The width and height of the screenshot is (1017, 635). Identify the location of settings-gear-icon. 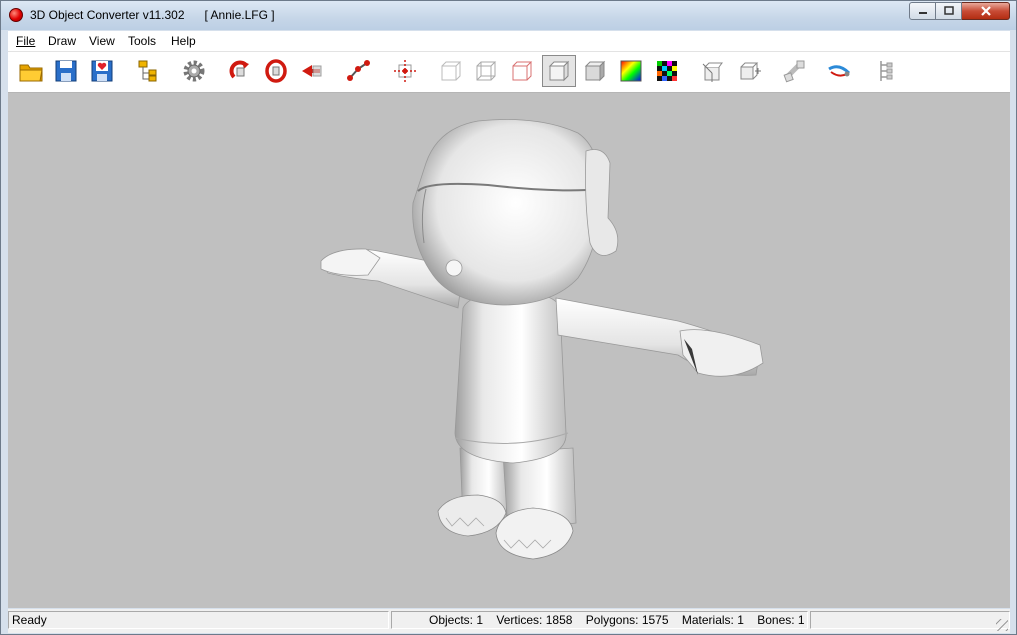
(194, 71).